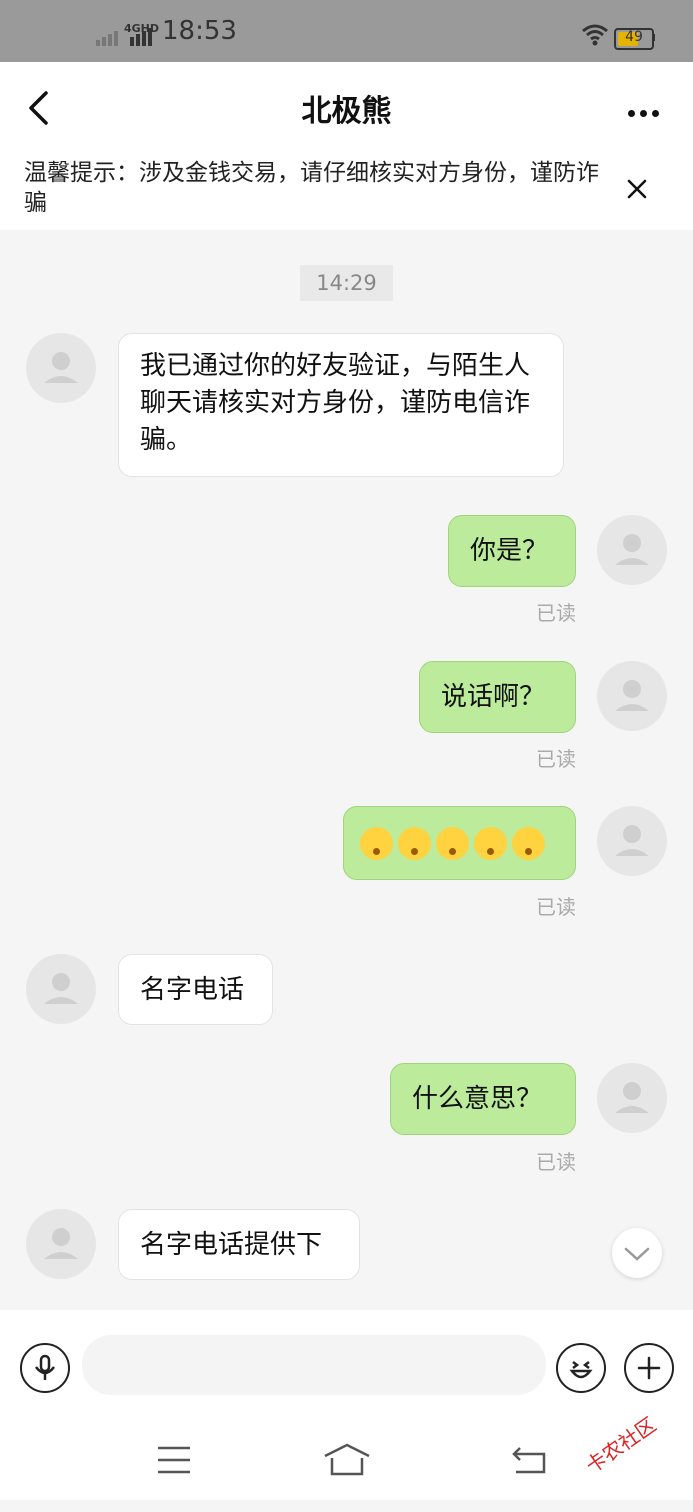 The image size is (693, 1512). I want to click on battery-percent: 49, so click(634, 37).